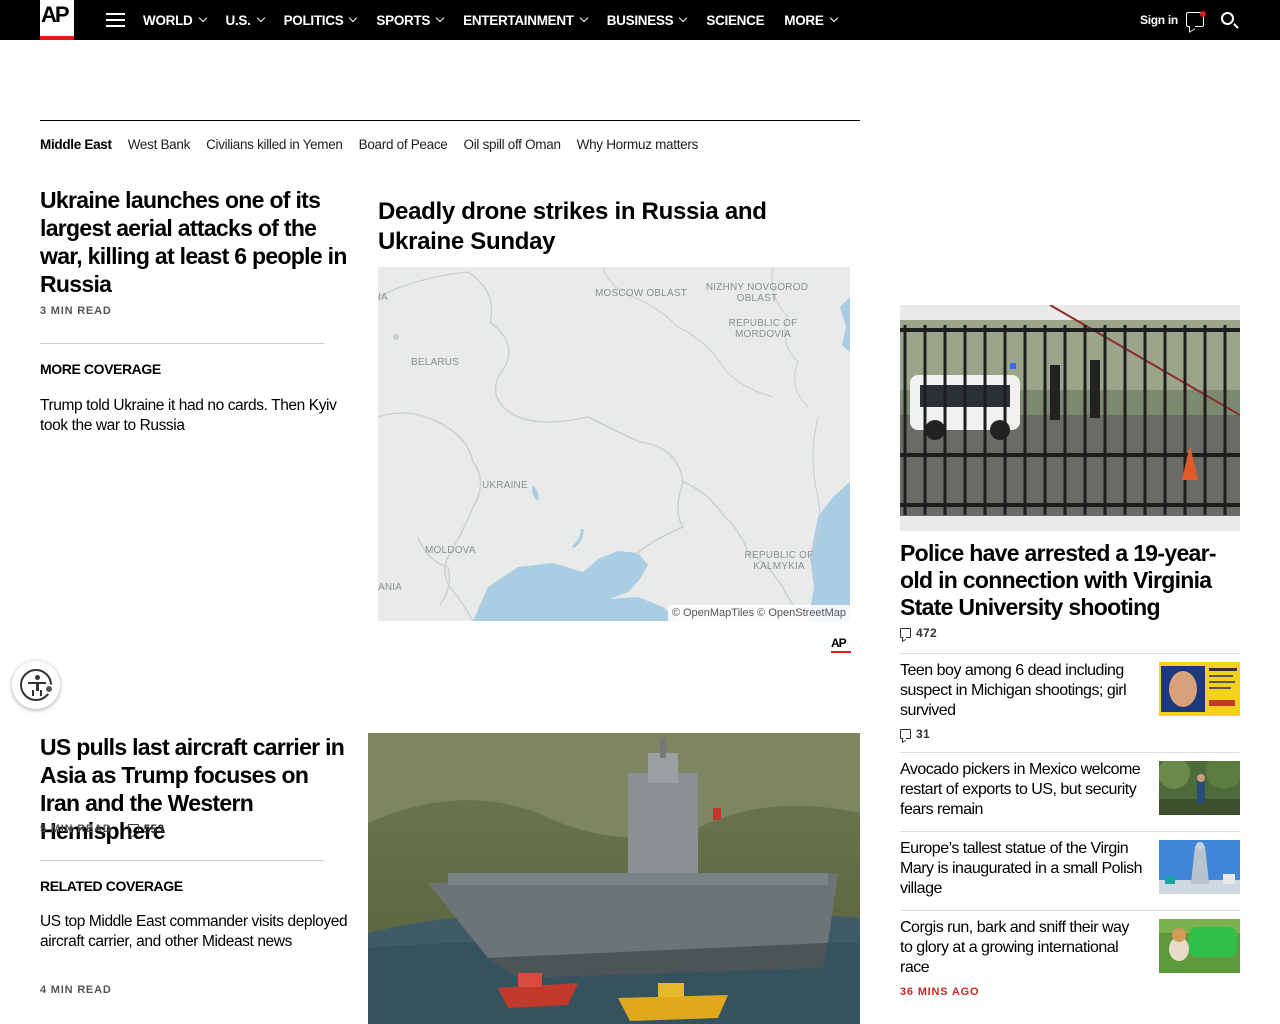 This screenshot has width=1280, height=1024. Describe the element at coordinates (49, 689) in the screenshot. I see `settings-badge-icon` at that location.